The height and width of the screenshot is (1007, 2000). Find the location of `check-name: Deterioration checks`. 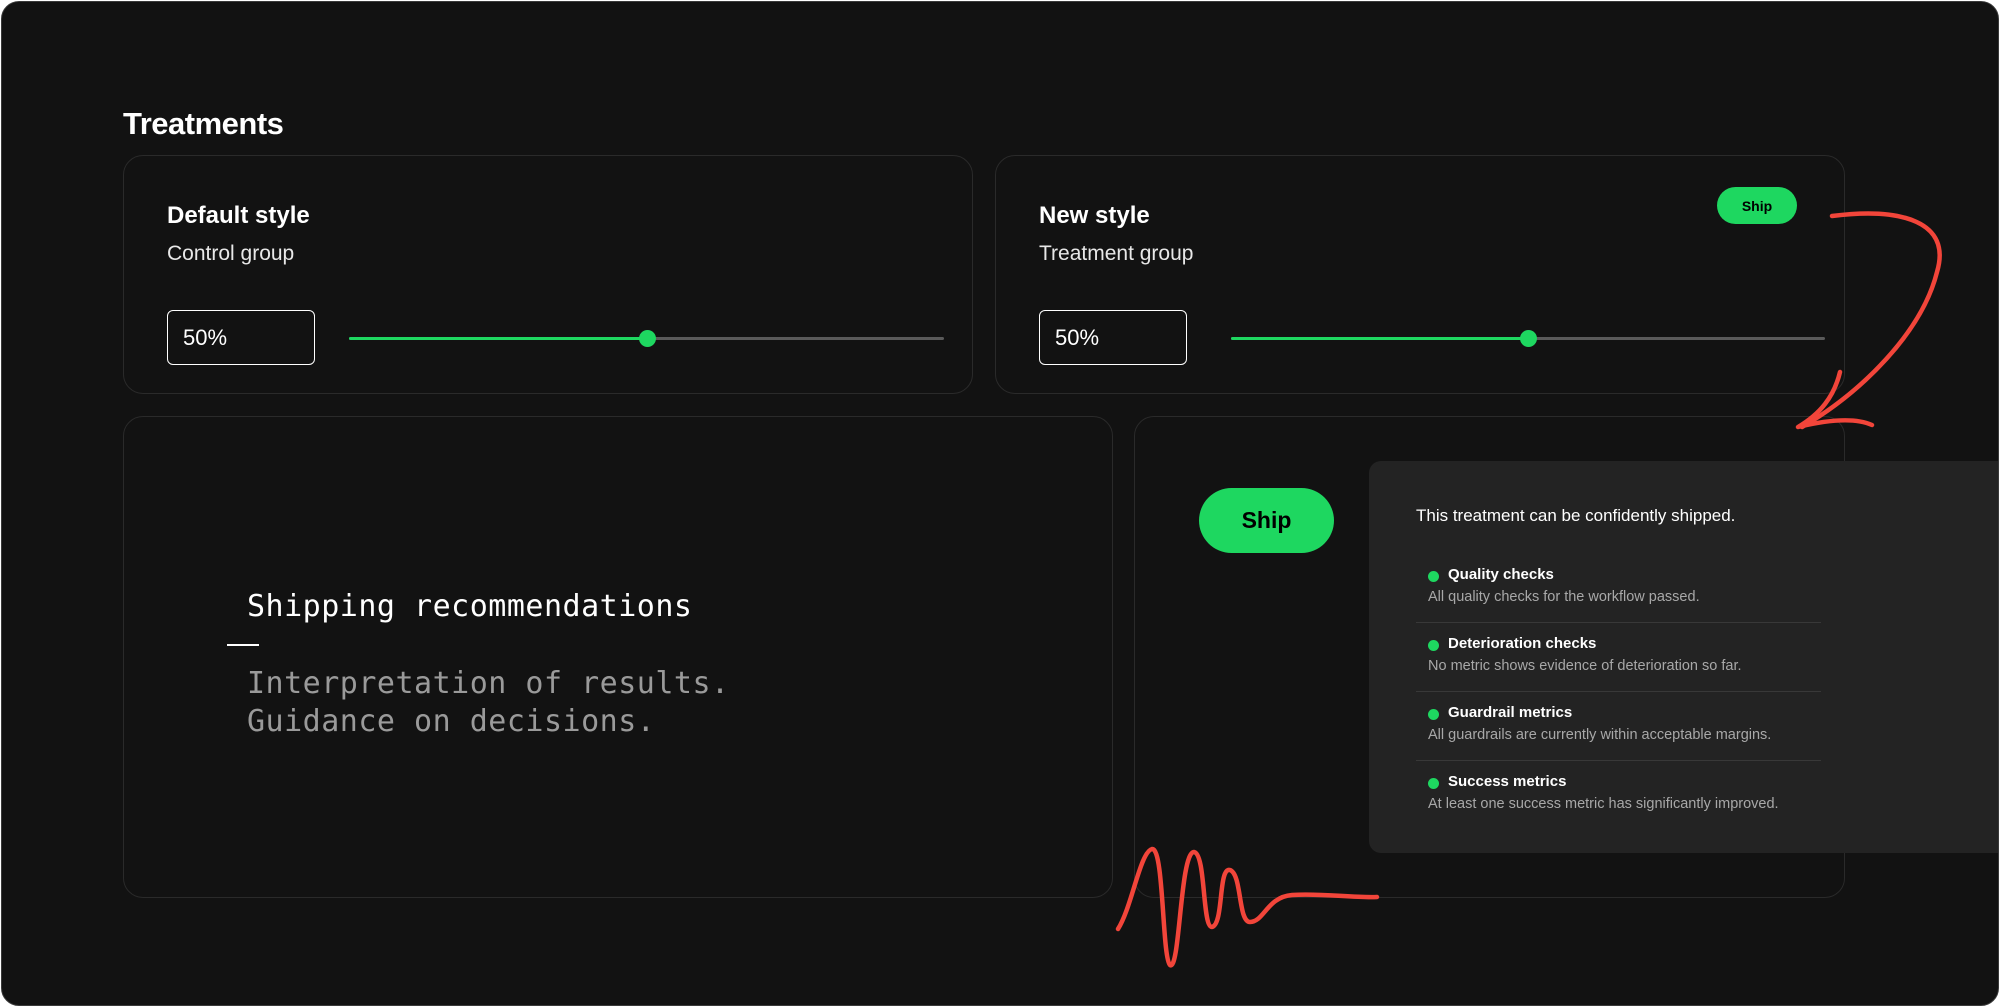

check-name: Deterioration checks is located at coordinates (1522, 643).